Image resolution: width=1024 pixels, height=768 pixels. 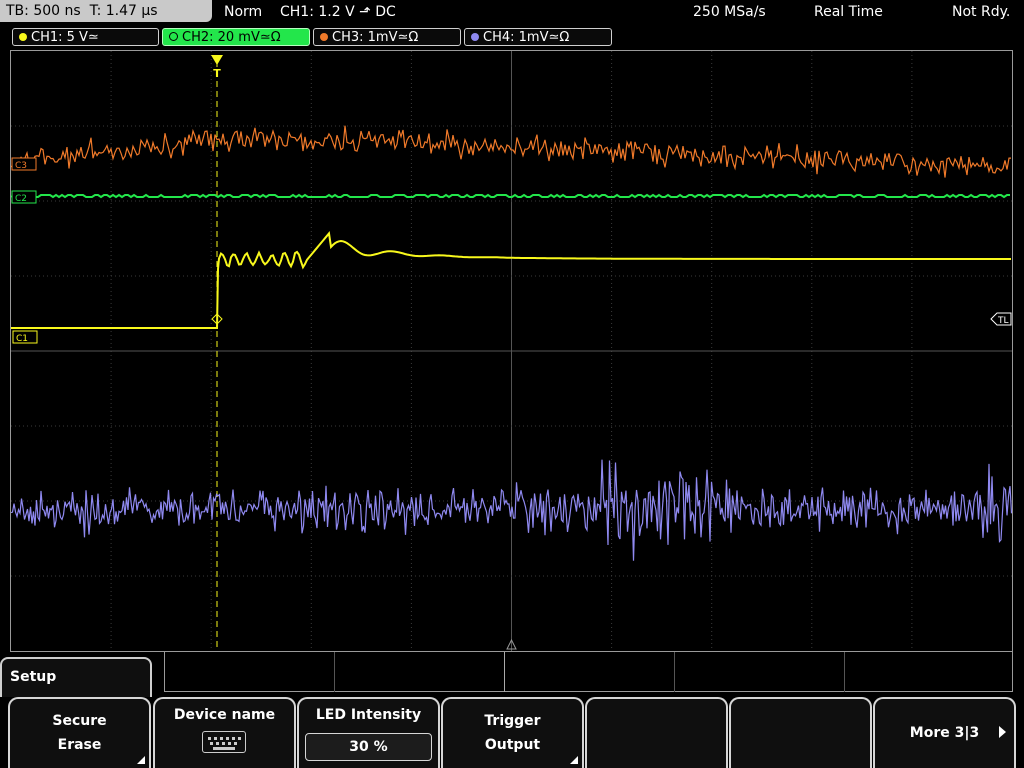 I want to click on menu-title: Setup, so click(x=33, y=677).